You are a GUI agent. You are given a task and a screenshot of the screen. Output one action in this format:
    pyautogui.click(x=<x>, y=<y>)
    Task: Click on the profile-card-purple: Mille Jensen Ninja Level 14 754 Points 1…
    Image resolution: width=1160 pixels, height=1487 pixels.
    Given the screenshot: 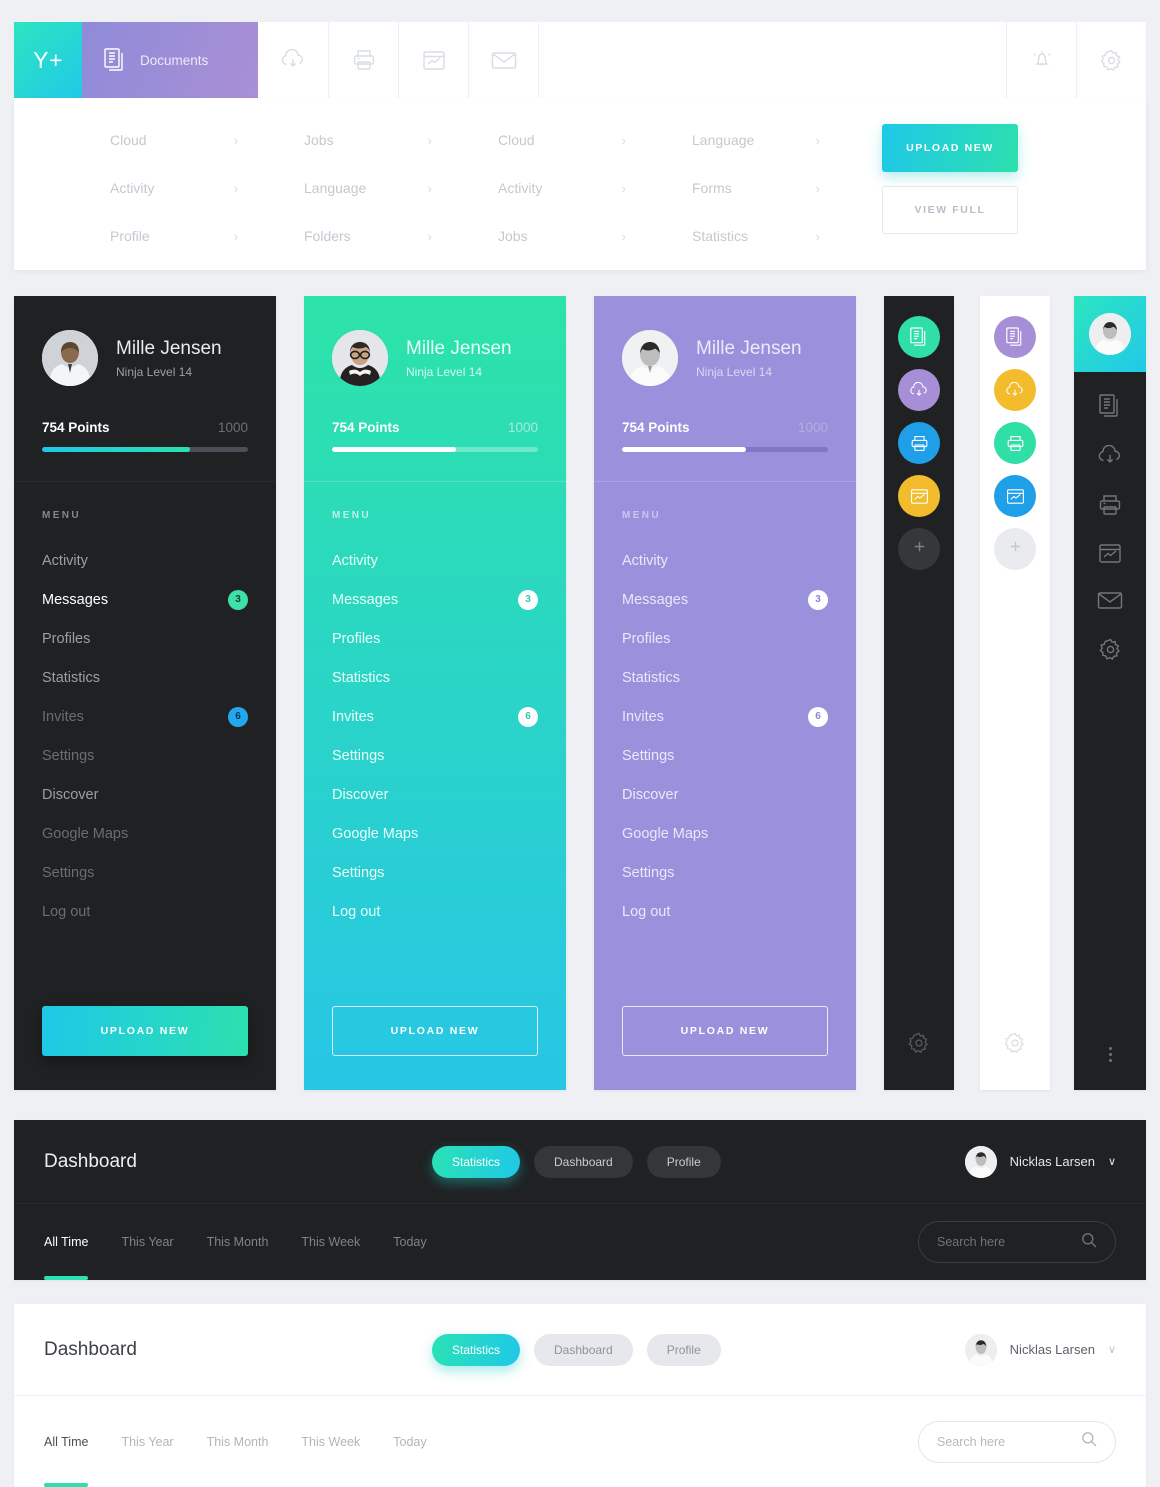 What is the action you would take?
    pyautogui.click(x=725, y=693)
    